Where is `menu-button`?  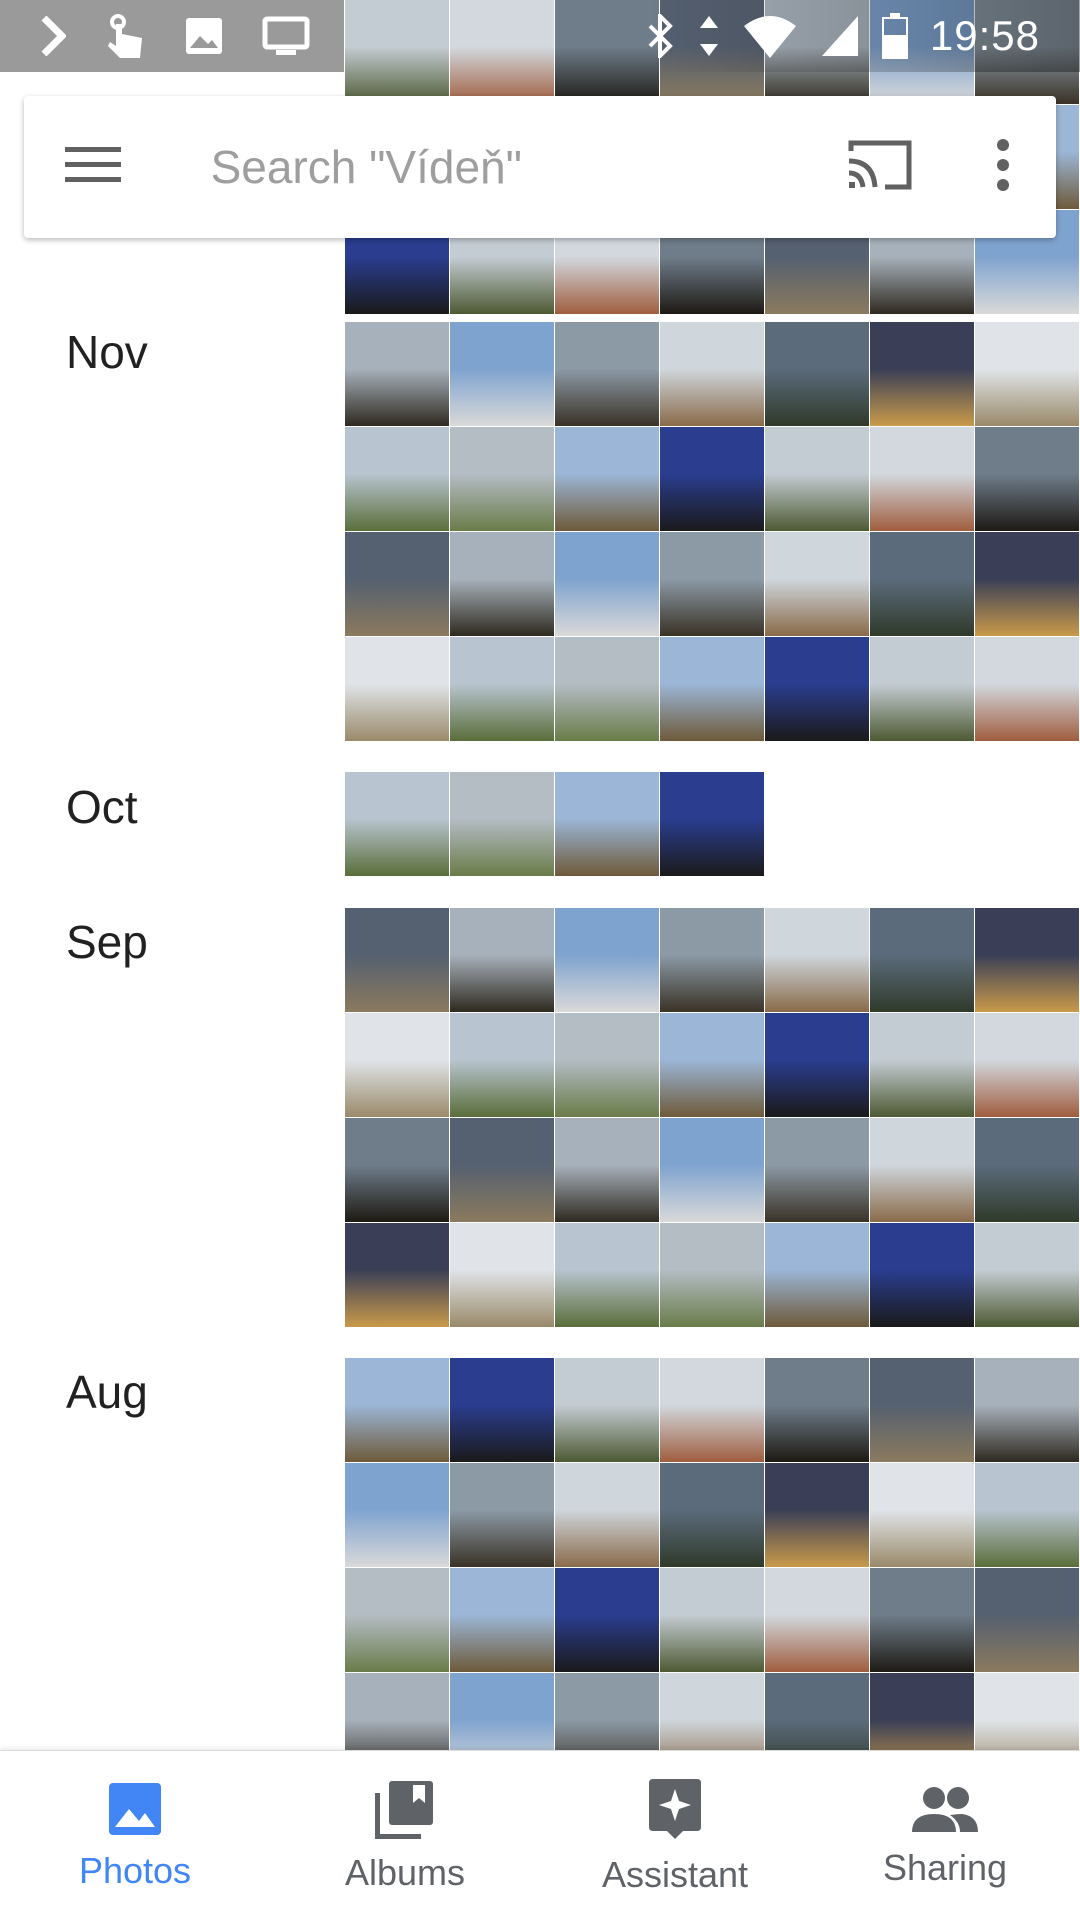
menu-button is located at coordinates (93, 167).